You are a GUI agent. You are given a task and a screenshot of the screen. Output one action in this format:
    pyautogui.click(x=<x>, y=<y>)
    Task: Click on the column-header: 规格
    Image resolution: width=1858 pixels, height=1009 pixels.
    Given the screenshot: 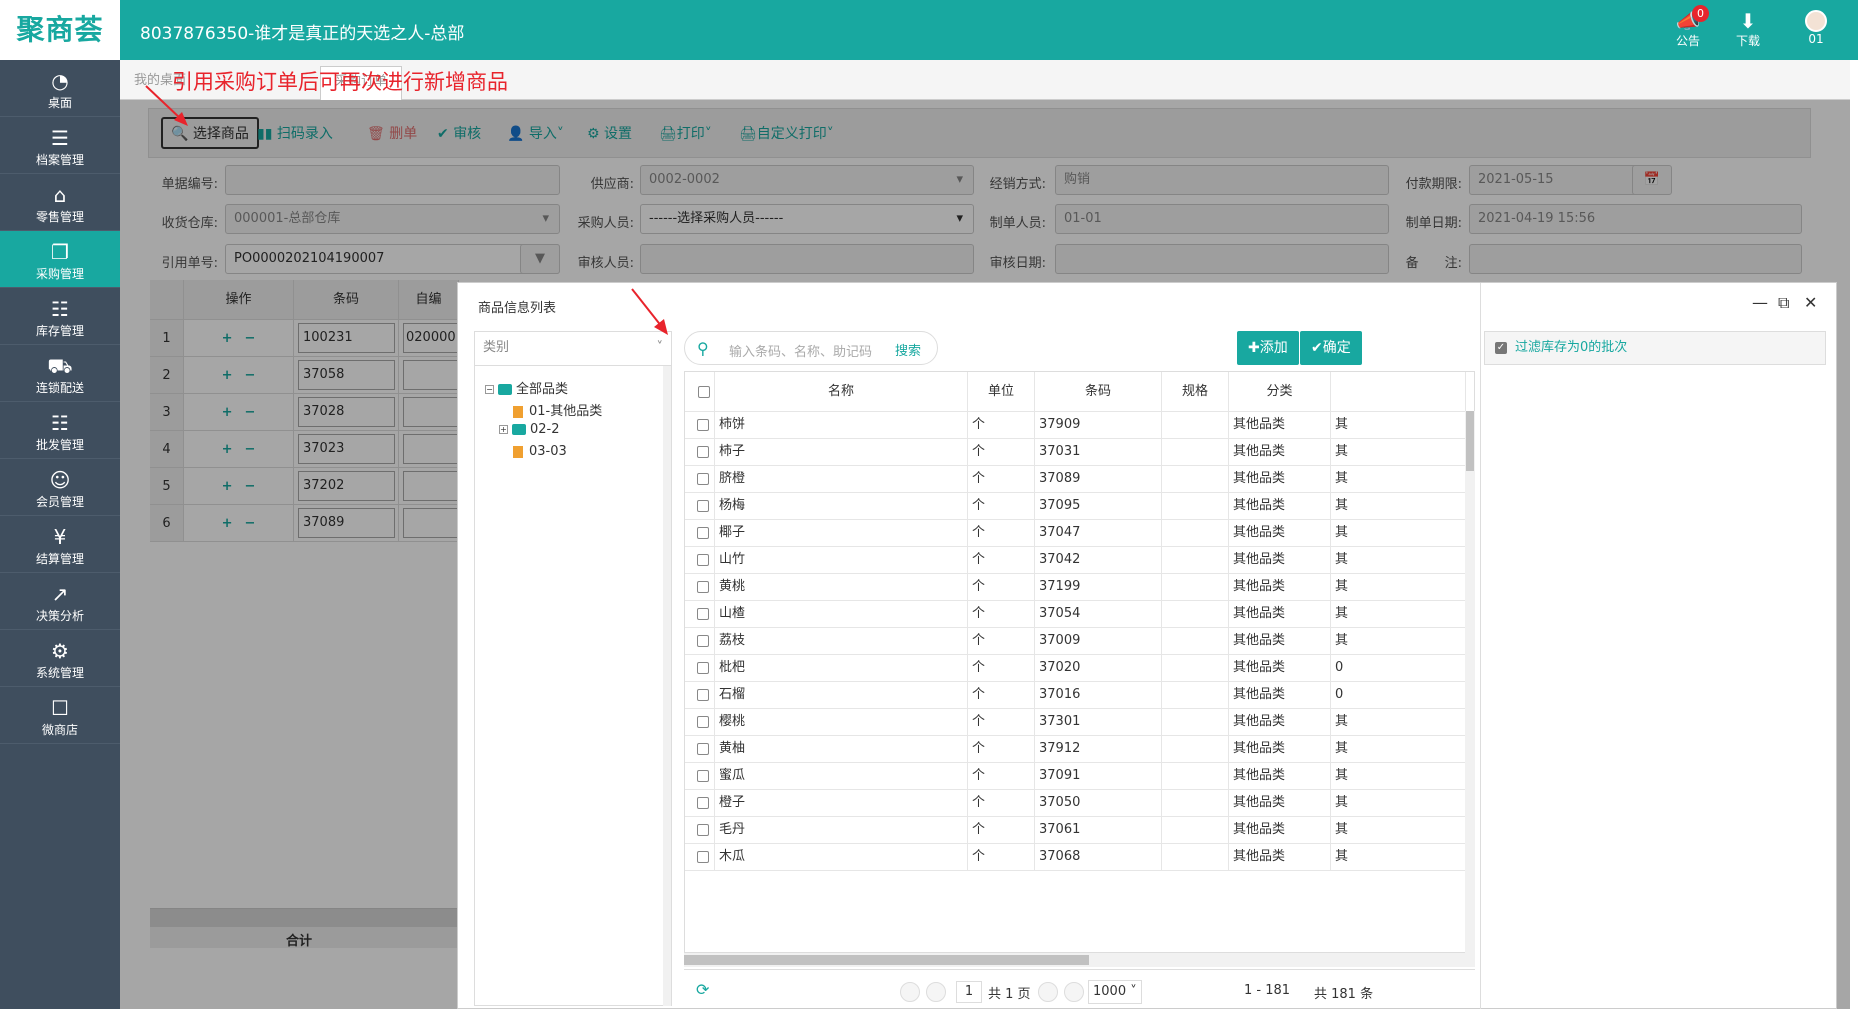 What is the action you would take?
    pyautogui.click(x=1195, y=391)
    